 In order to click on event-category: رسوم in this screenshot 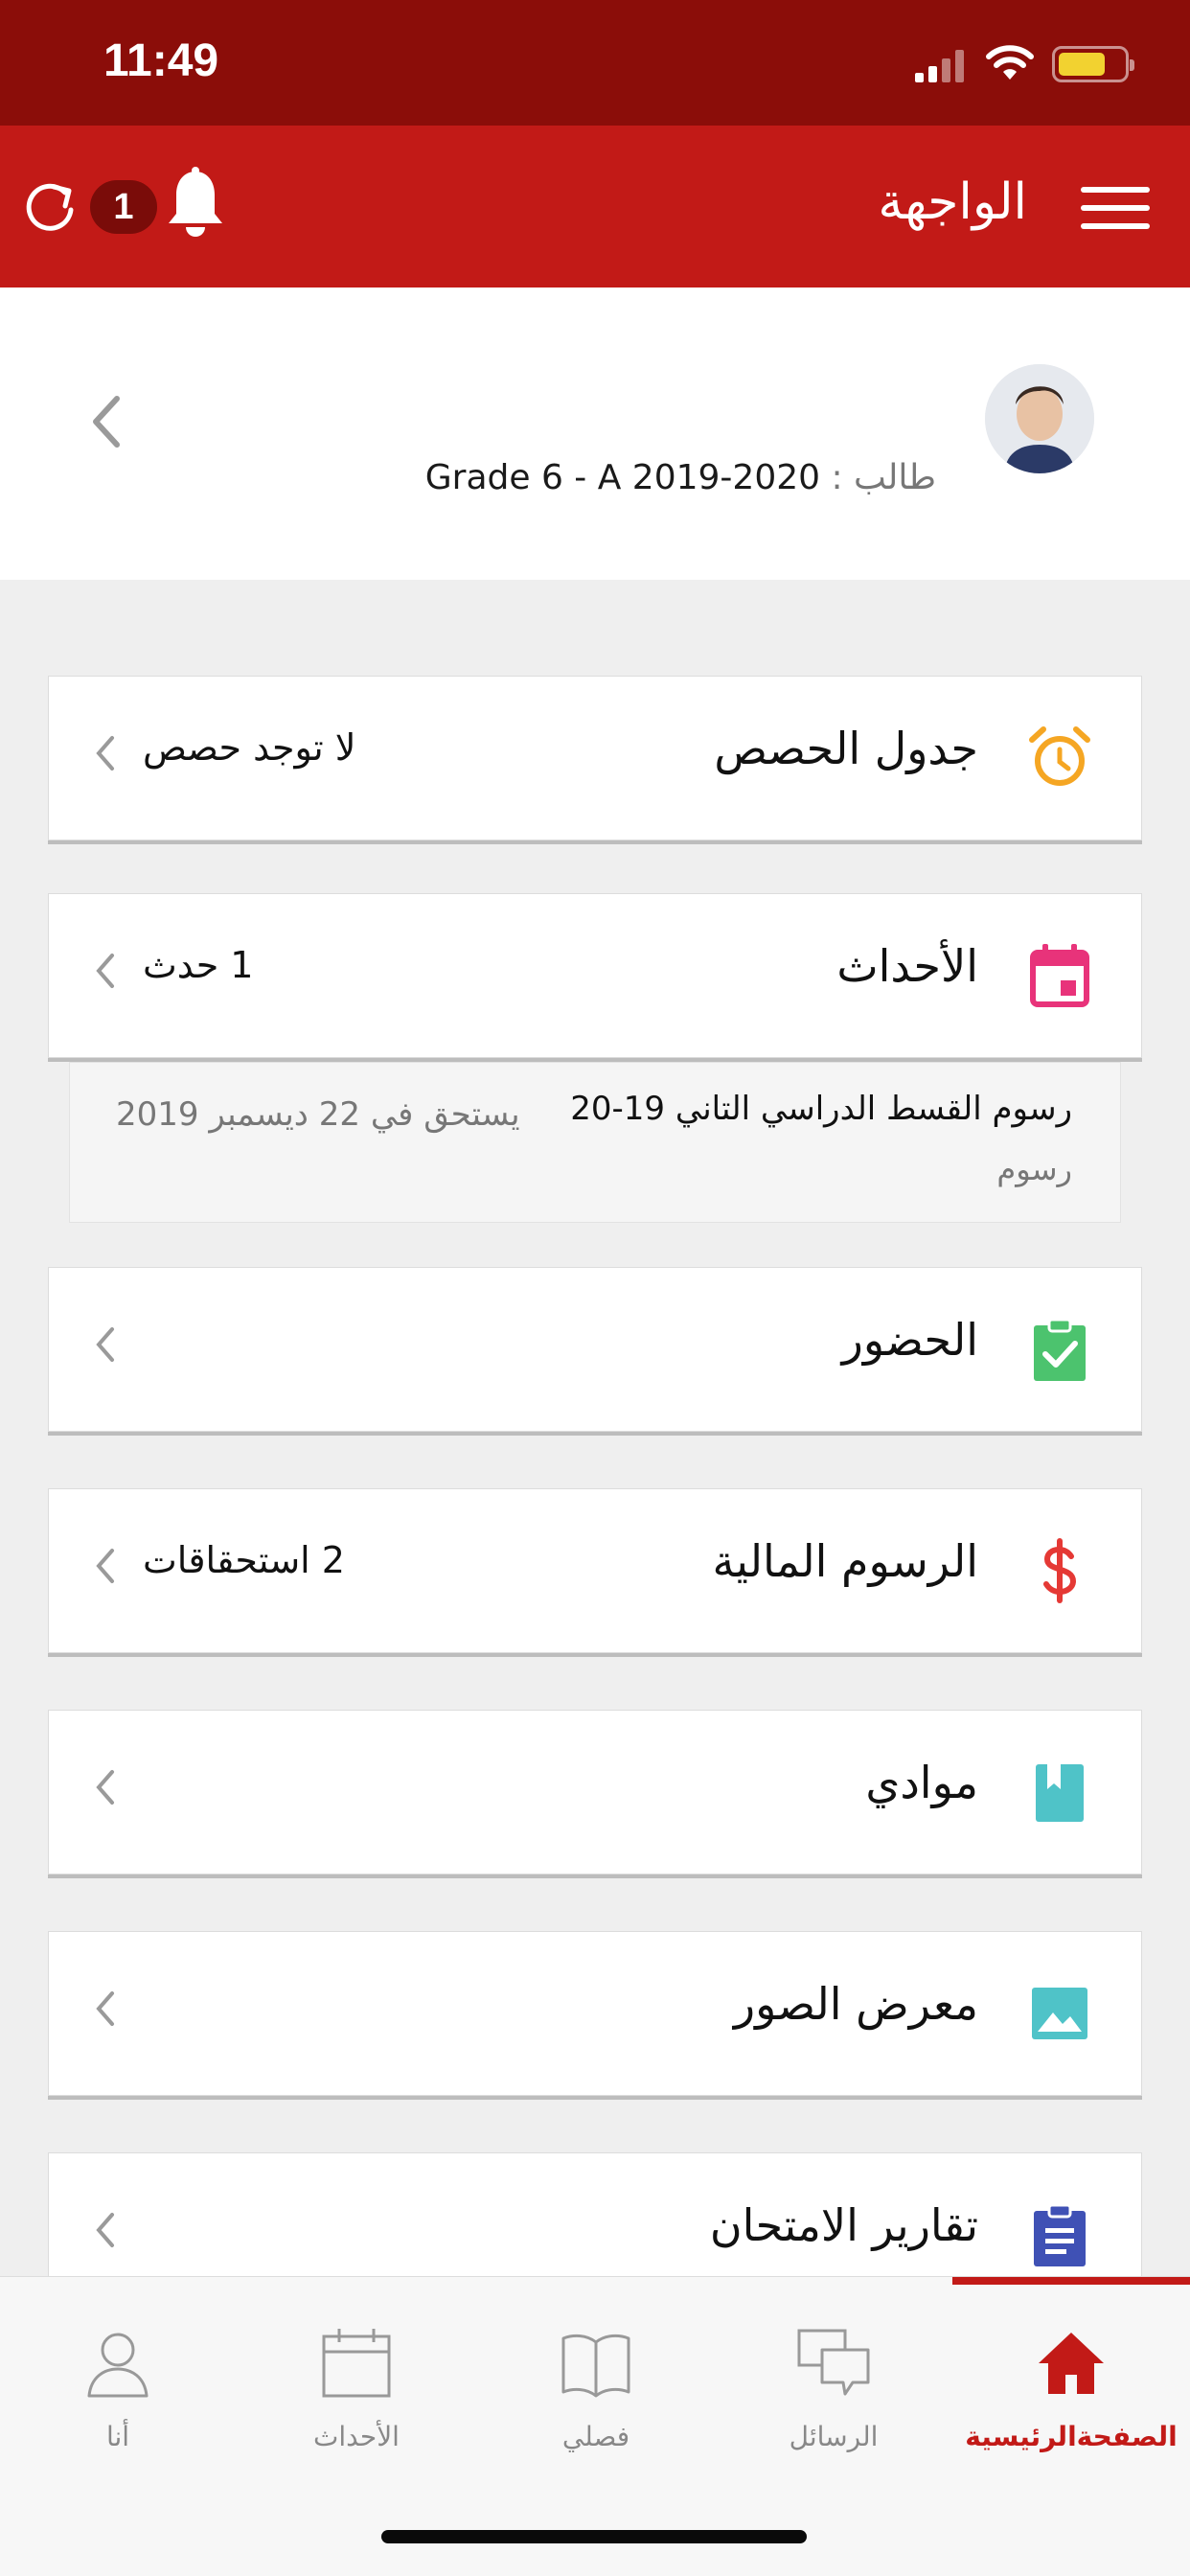, I will do `click(1034, 1169)`.